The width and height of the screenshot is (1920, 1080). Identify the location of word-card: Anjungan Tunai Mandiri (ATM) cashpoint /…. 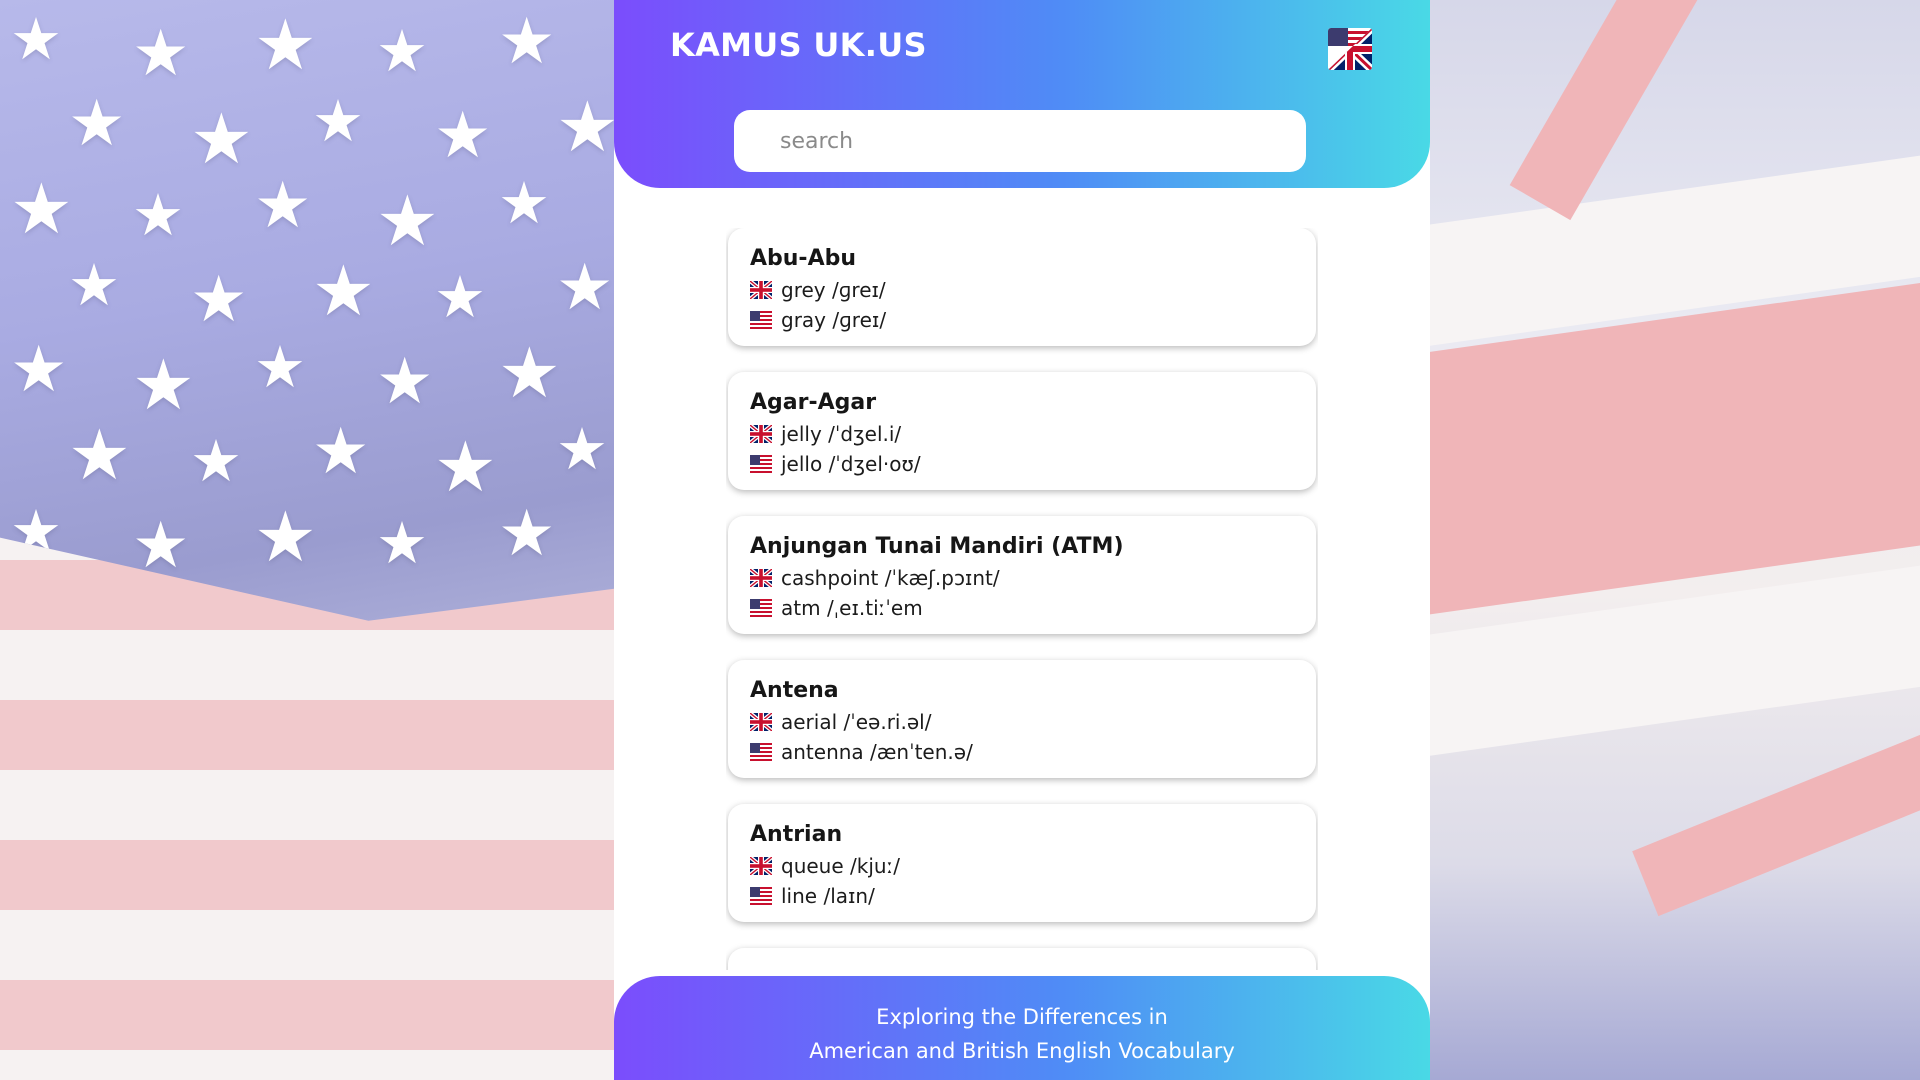
(1022, 575).